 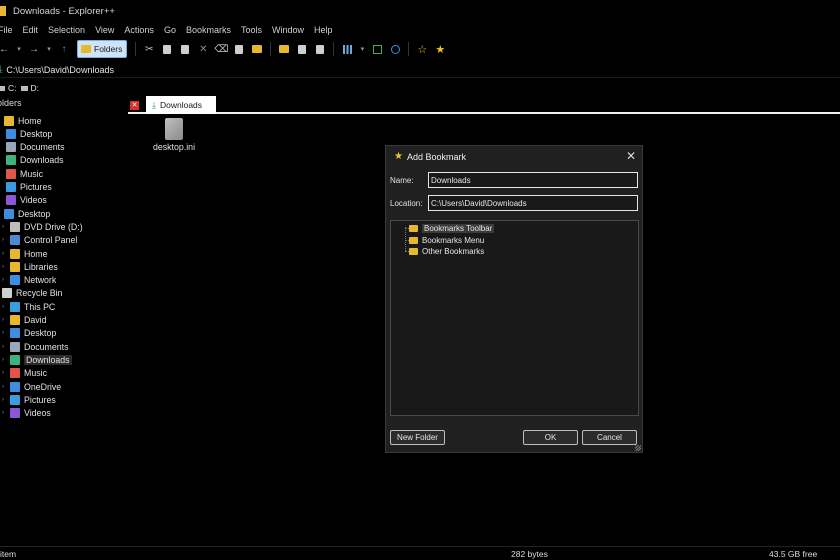 What do you see at coordinates (42, 226) in the screenshot?
I see `tree-item: › DVD Drive (D:)` at bounding box center [42, 226].